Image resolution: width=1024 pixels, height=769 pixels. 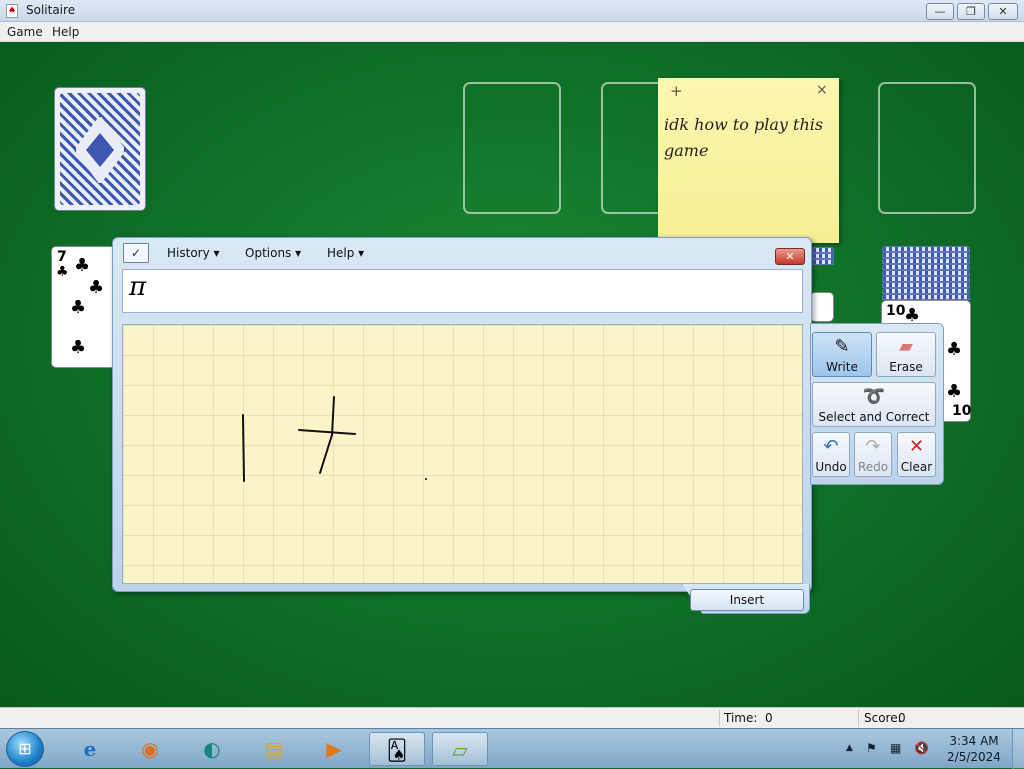 What do you see at coordinates (747, 600) in the screenshot?
I see `insert-button: Insert` at bounding box center [747, 600].